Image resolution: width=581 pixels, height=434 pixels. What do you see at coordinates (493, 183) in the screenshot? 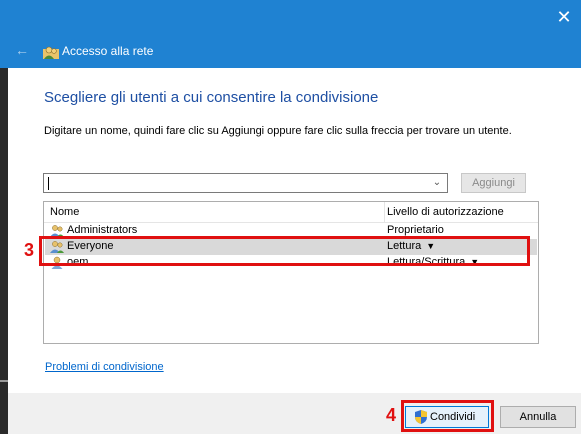
I see `add-button: Aggiungi` at bounding box center [493, 183].